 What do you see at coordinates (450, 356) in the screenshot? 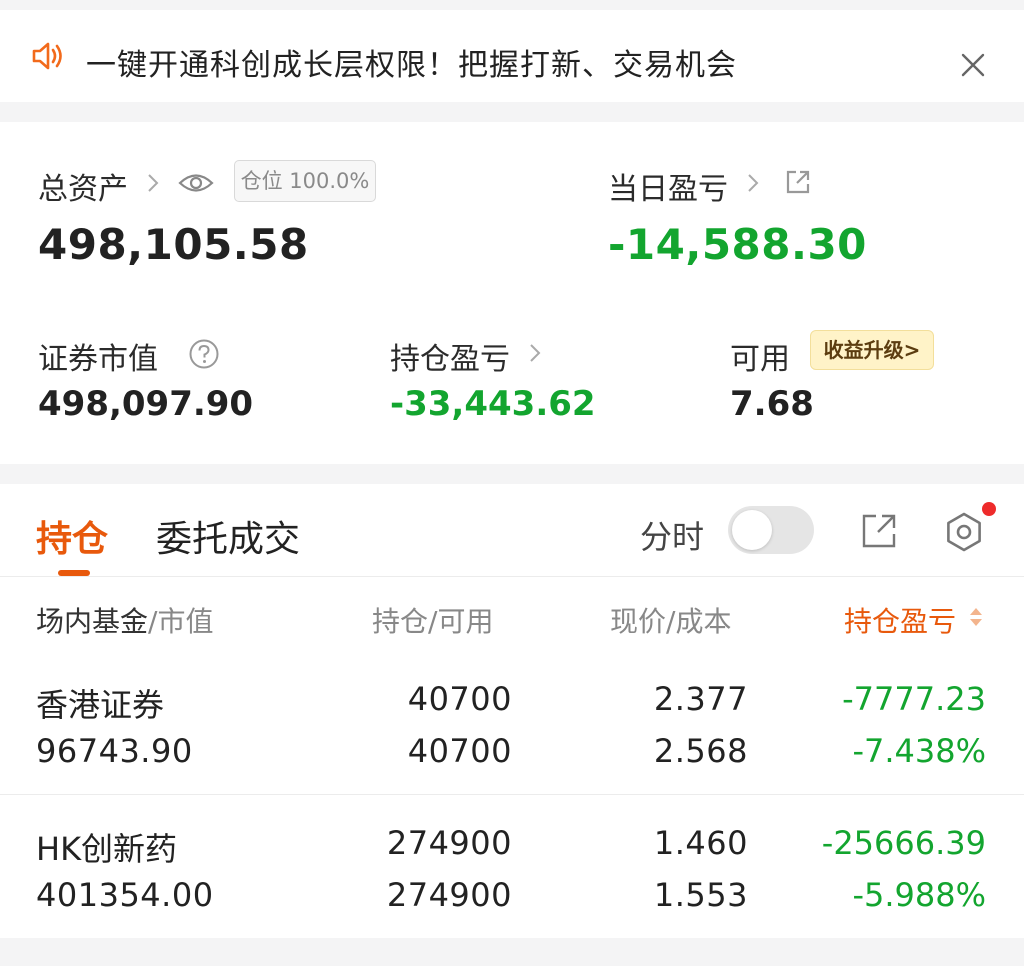
I see `holding-pnl-label: 持仓盈亏` at bounding box center [450, 356].